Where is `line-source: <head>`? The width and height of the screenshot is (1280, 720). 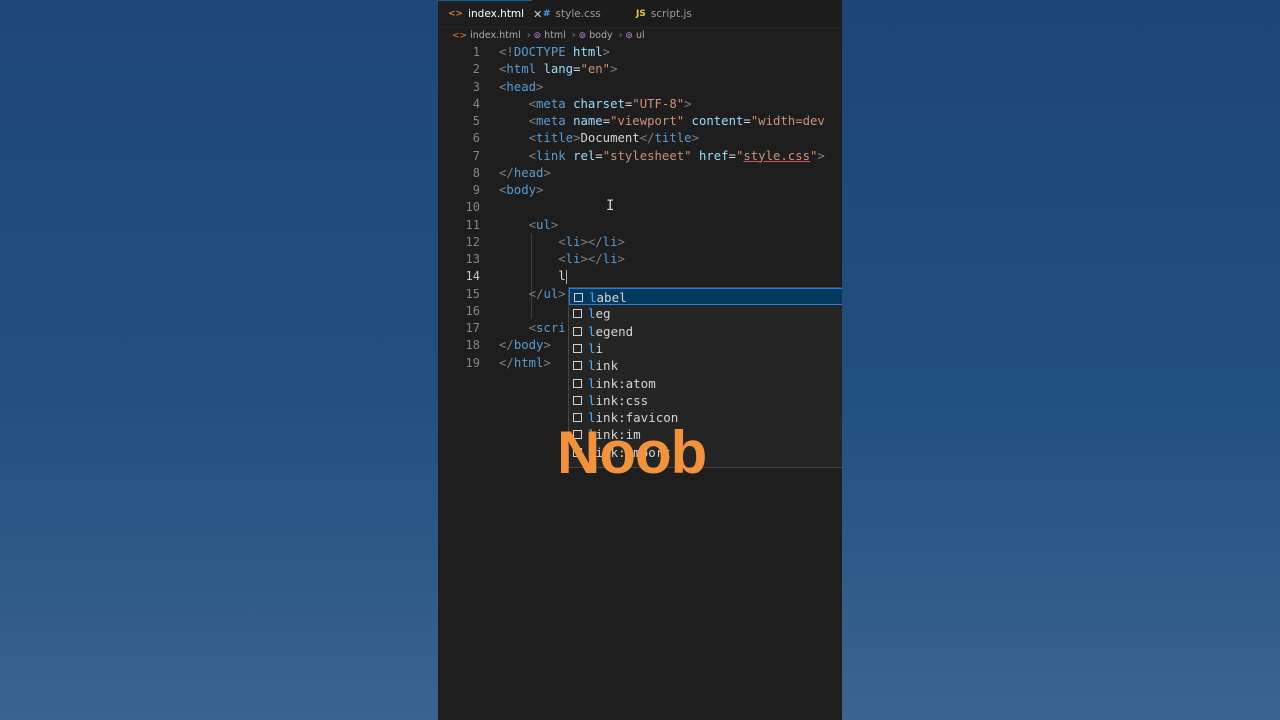 line-source: <head> is located at coordinates (521, 87).